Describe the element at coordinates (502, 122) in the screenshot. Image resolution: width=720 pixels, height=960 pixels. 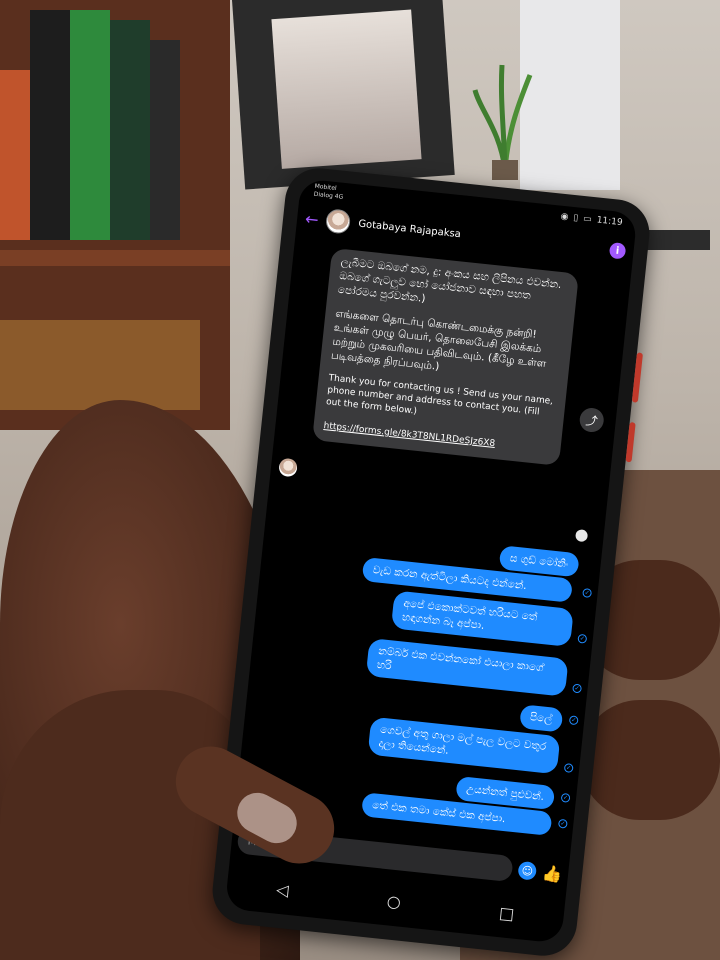
I see `potted-plant` at that location.